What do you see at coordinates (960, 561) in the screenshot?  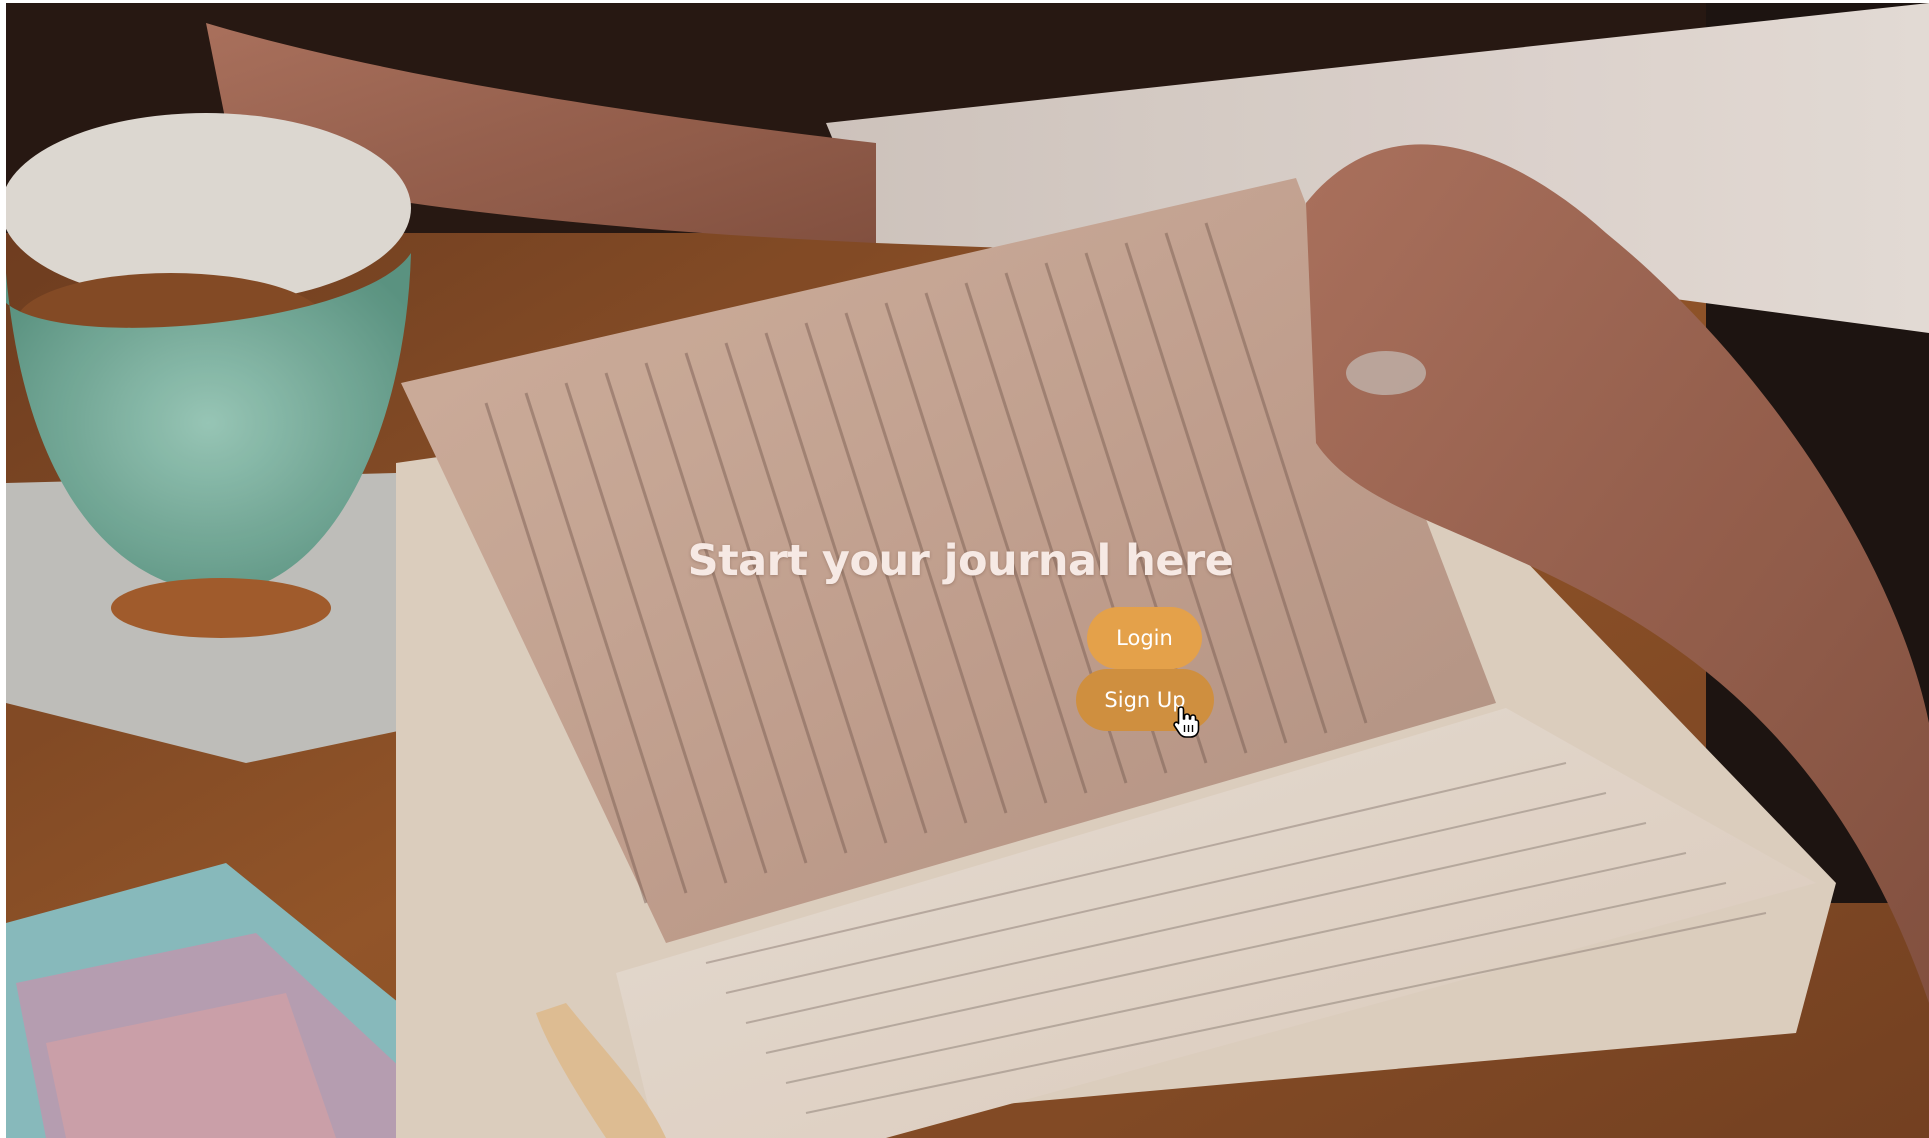 I see `page-title: Start your journal here` at bounding box center [960, 561].